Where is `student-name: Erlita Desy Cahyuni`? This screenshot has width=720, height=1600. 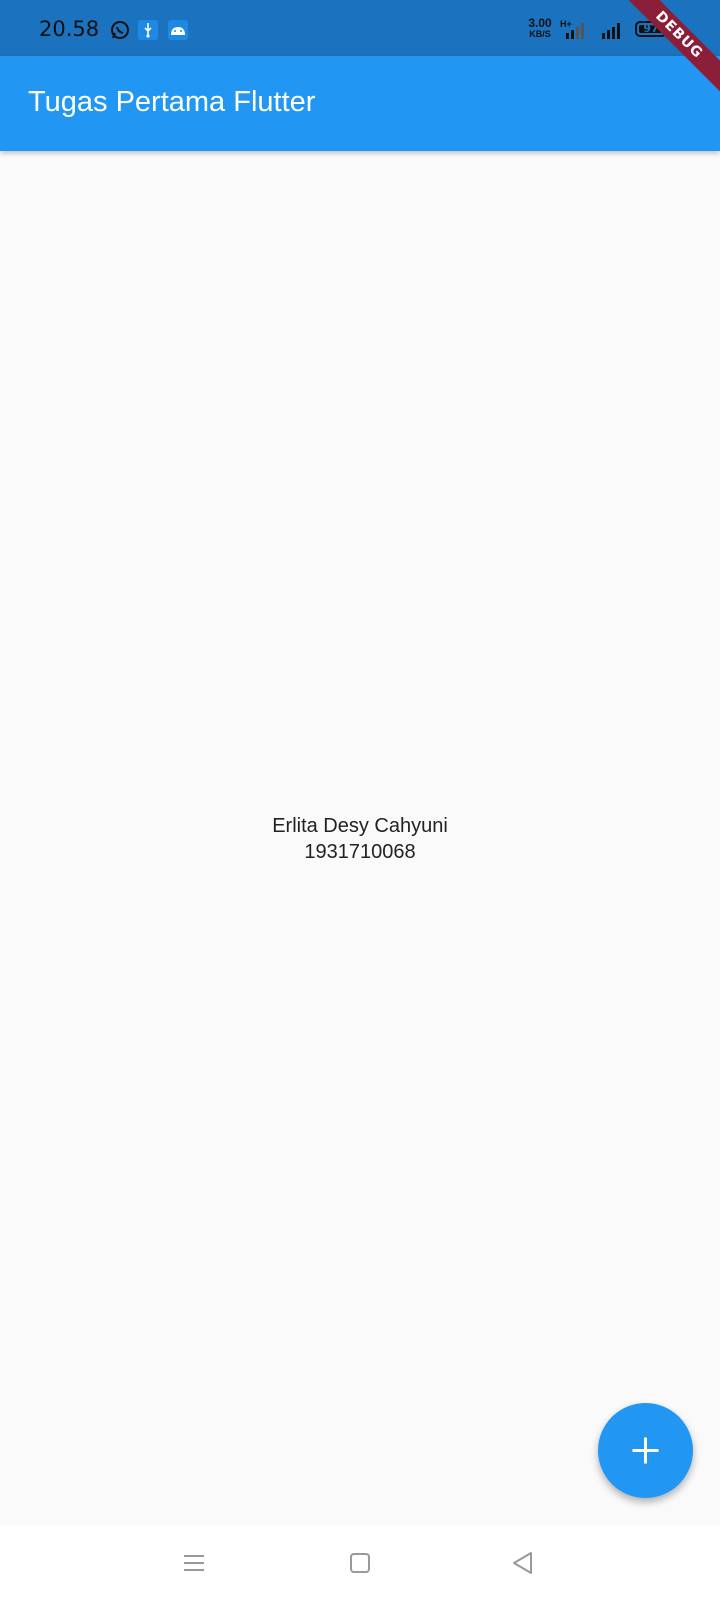 student-name: Erlita Desy Cahyuni is located at coordinates (360, 826).